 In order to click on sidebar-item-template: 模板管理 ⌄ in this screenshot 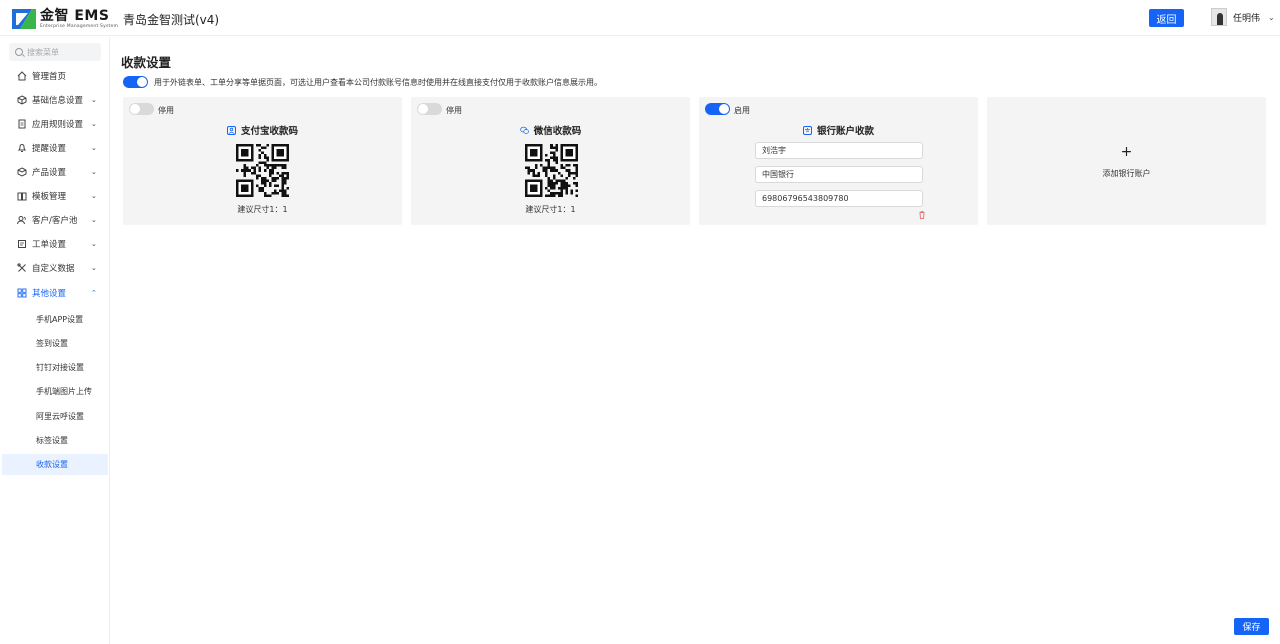, I will do `click(55, 196)`.